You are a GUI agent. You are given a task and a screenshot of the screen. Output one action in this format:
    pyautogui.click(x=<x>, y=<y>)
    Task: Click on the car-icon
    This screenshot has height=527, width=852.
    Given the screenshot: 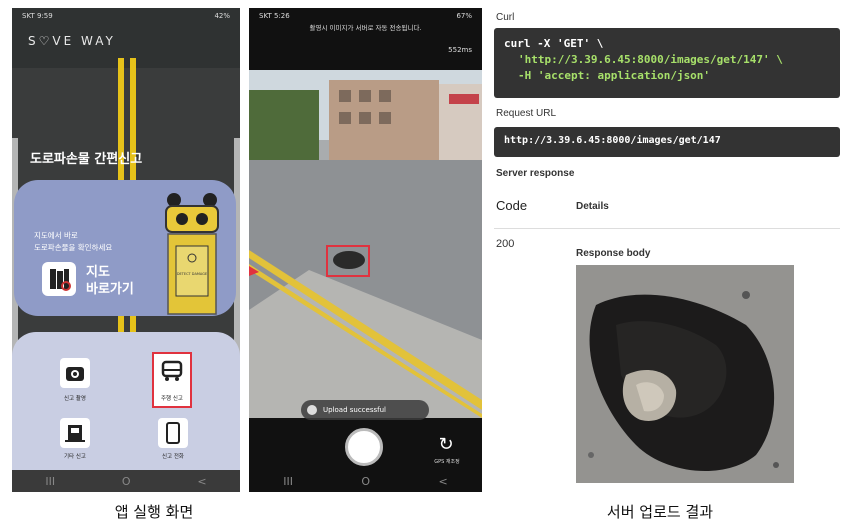 What is the action you would take?
    pyautogui.click(x=172, y=370)
    